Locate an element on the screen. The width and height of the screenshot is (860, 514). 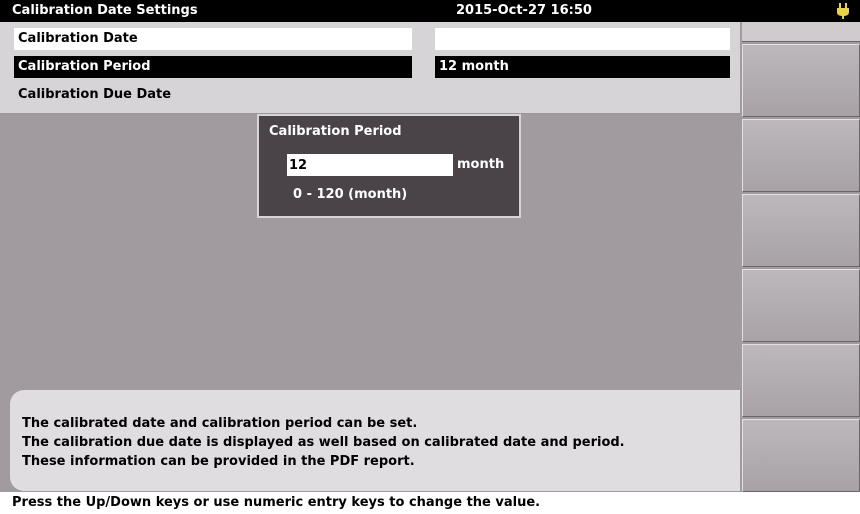
softkey-panel is located at coordinates (800, 257).